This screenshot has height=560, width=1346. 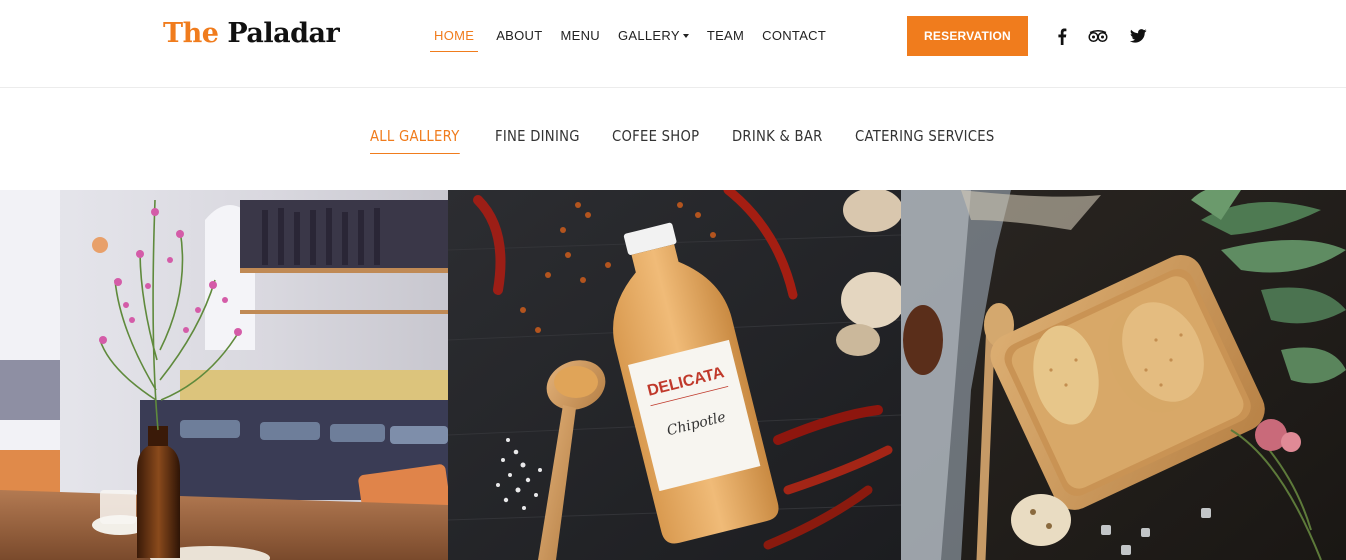 I want to click on nav-item-menu: MENU, so click(x=580, y=37).